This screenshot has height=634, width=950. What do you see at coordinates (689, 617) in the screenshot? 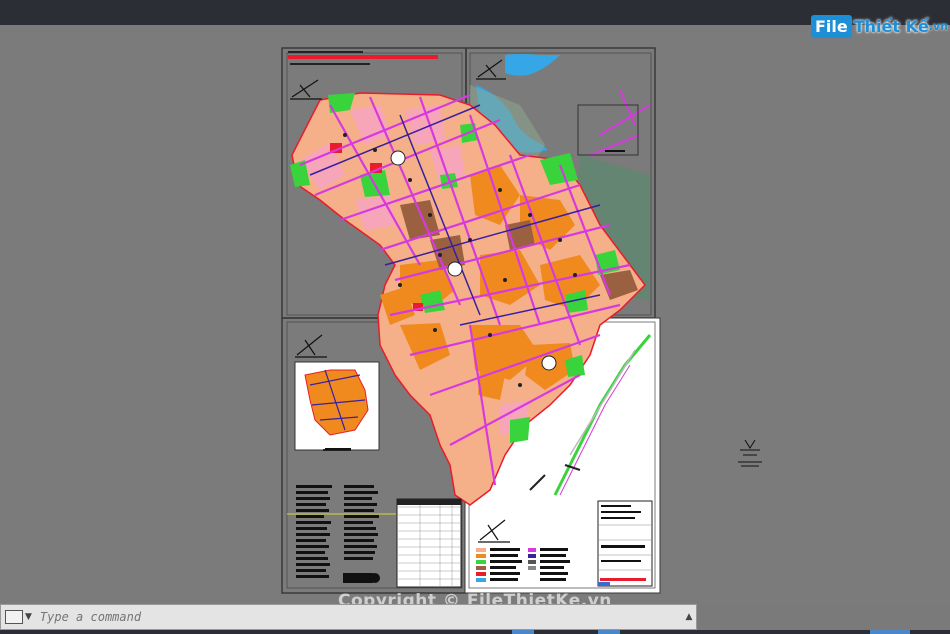
I see `chevron-up-icon: ▲` at bounding box center [689, 617].